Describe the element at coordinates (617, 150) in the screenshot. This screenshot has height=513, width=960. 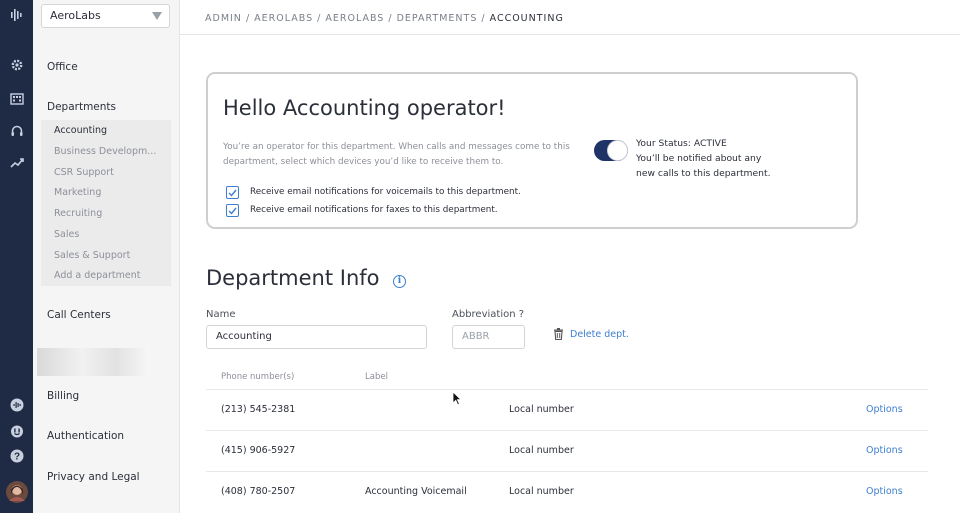
I see `toggle-knob` at that location.